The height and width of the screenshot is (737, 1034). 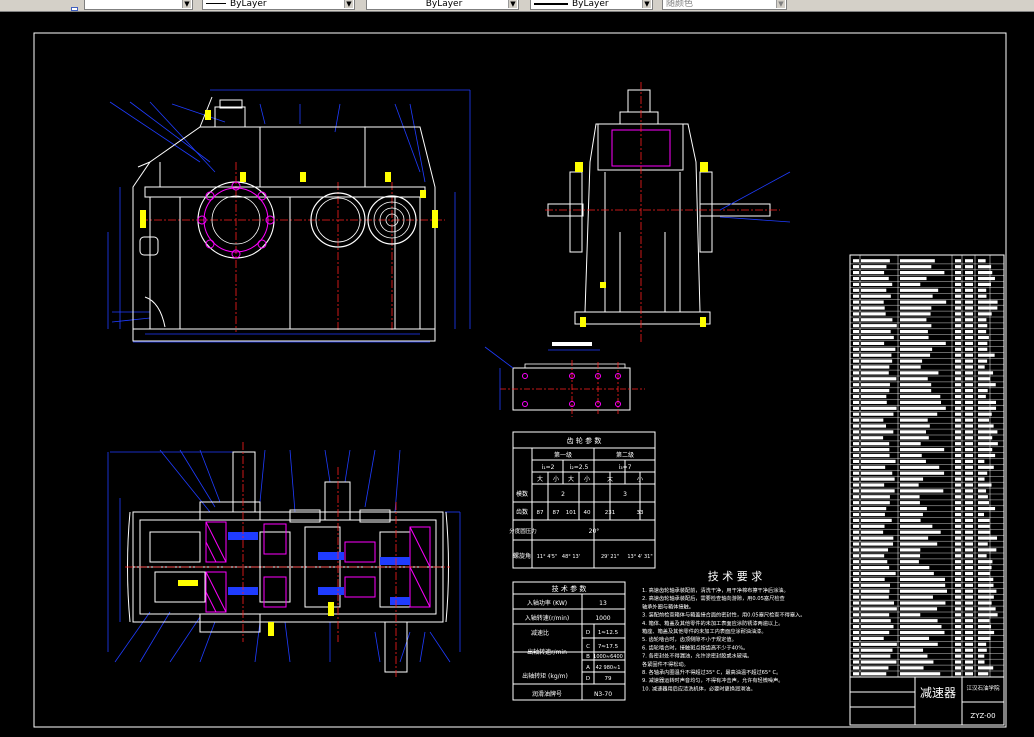 I want to click on base-view-centerlines, so click(x=572, y=388).